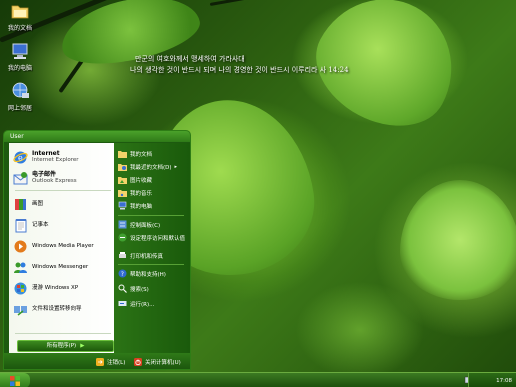 The height and width of the screenshot is (387, 516). I want to click on pinned-subtitle: Internet Explorer, so click(55, 160).